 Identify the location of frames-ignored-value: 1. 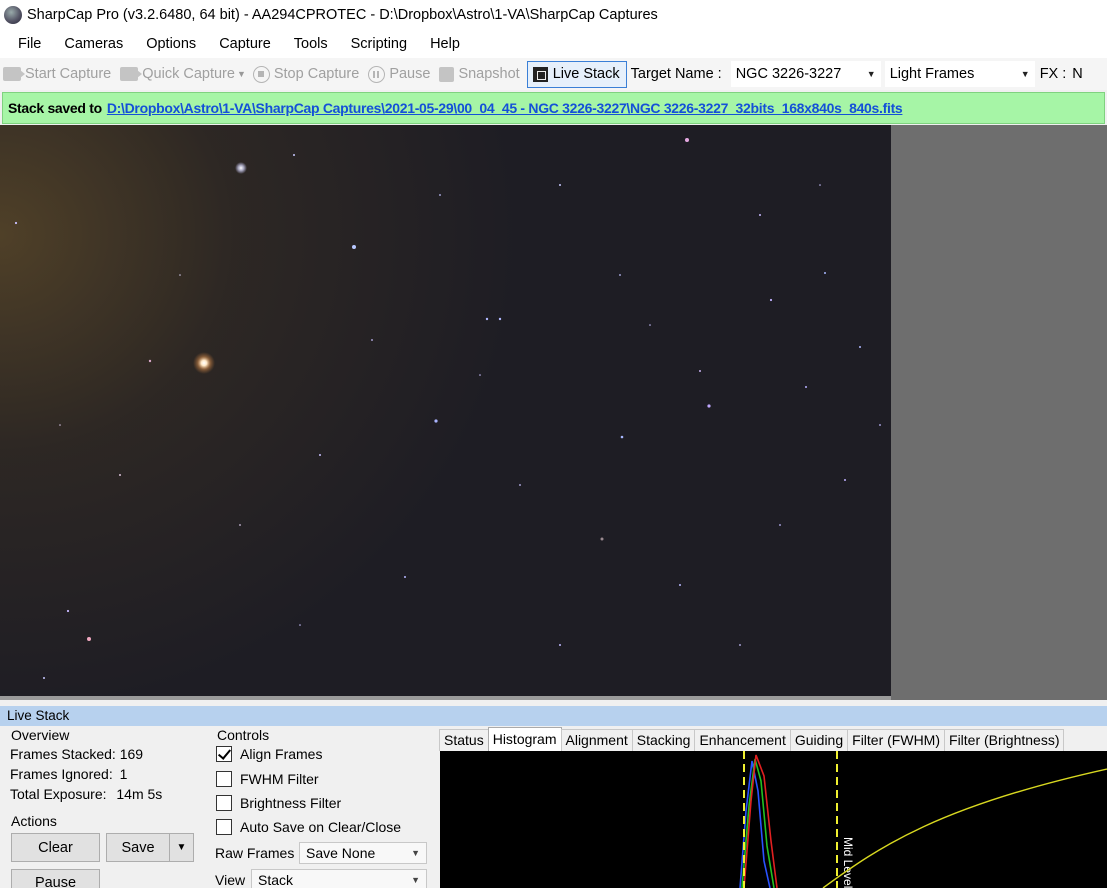
(123, 774).